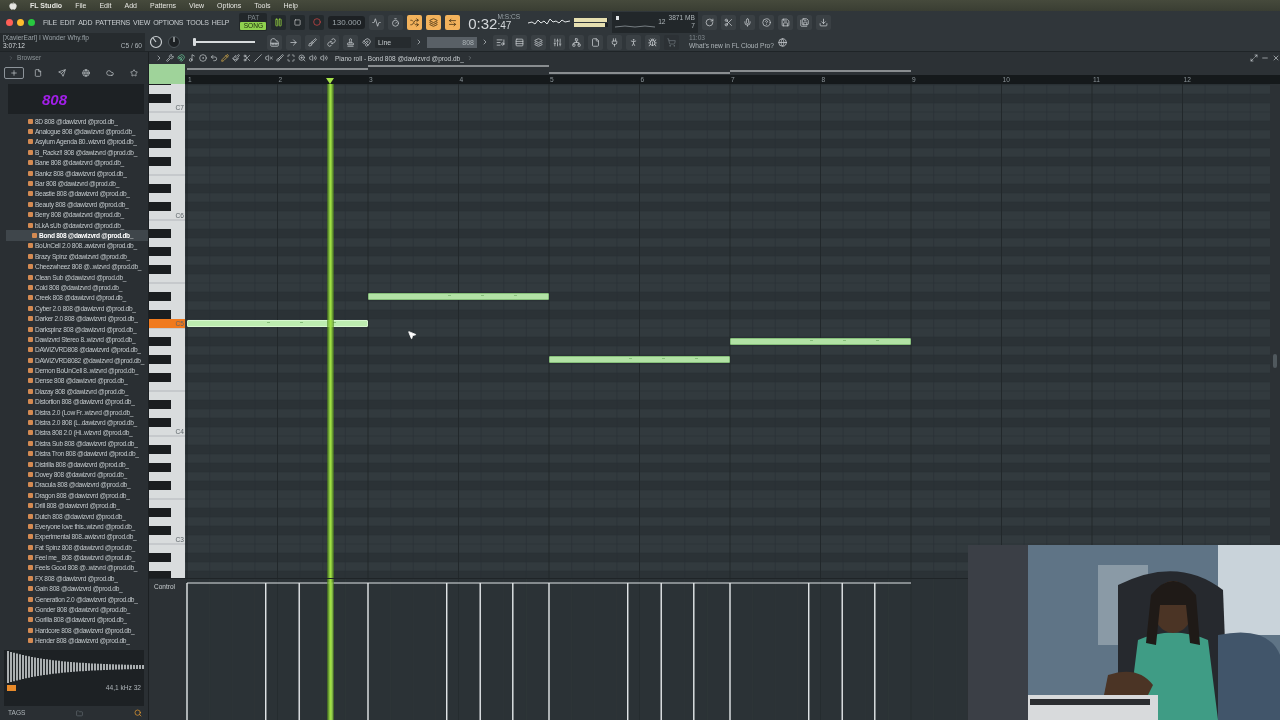 This screenshot has width=1280, height=720. I want to click on close-icon, so click(1276, 58).